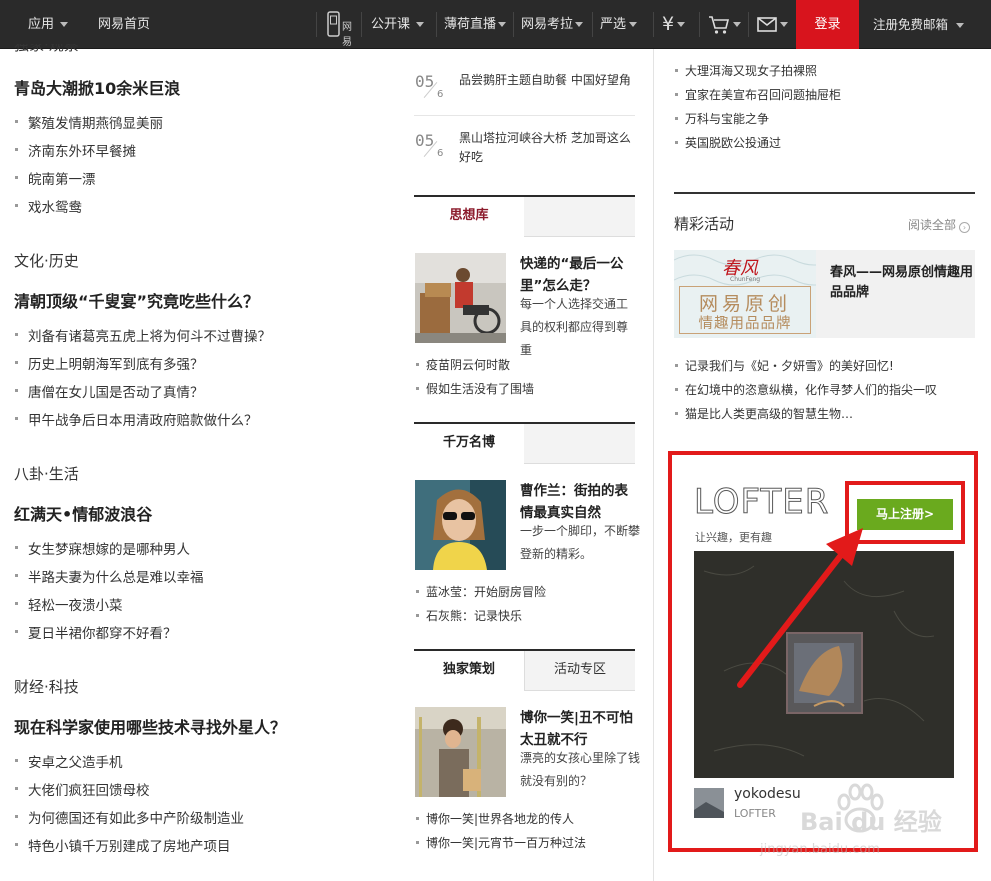  Describe the element at coordinates (745, 70) in the screenshot. I see `list-item-link: 大理洱海又现女子拍裸照` at that location.